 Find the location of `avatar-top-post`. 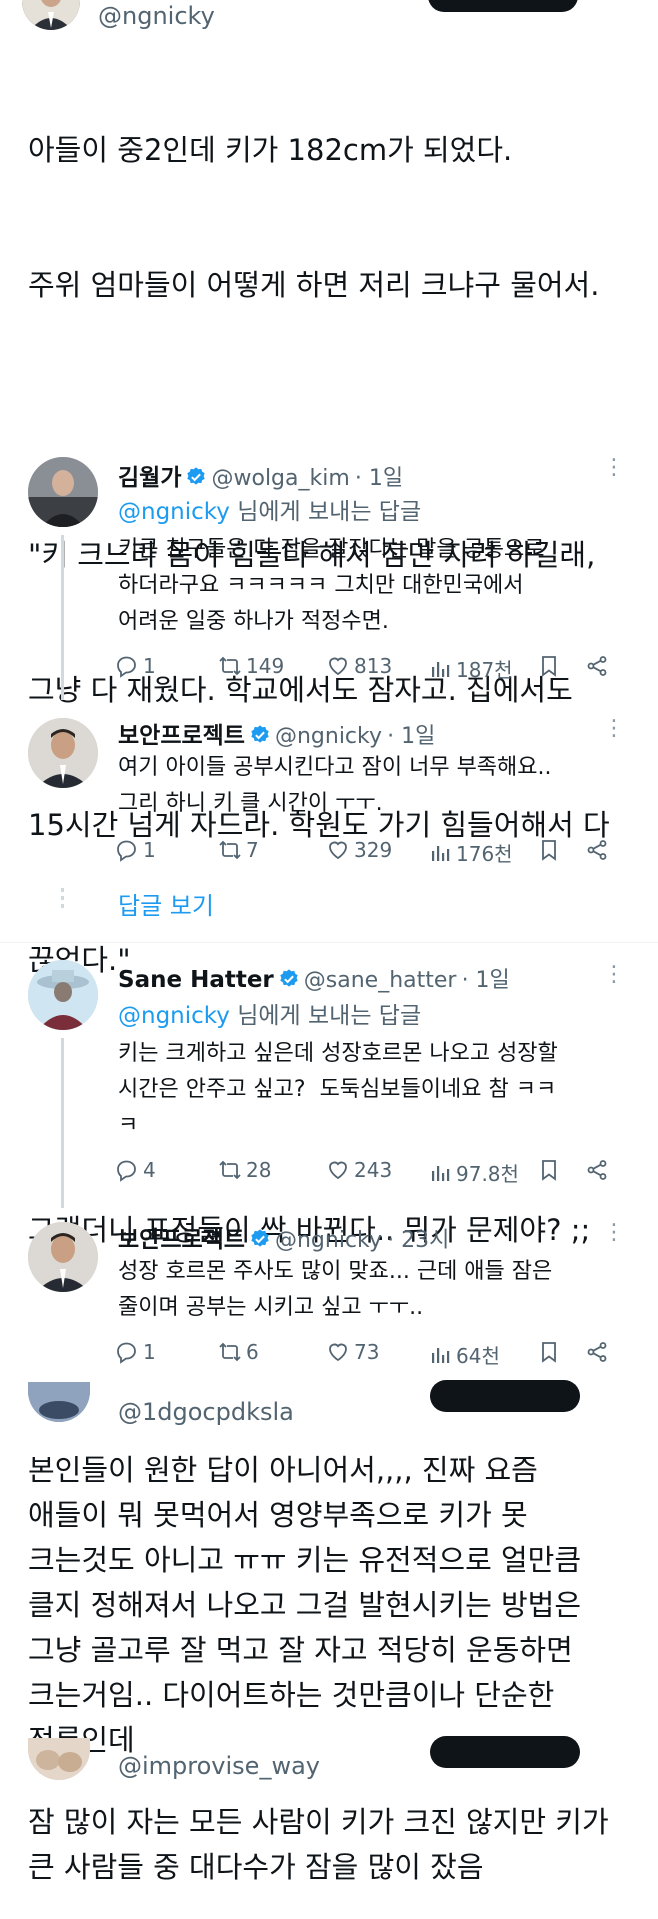

avatar-top-post is located at coordinates (51, 15).